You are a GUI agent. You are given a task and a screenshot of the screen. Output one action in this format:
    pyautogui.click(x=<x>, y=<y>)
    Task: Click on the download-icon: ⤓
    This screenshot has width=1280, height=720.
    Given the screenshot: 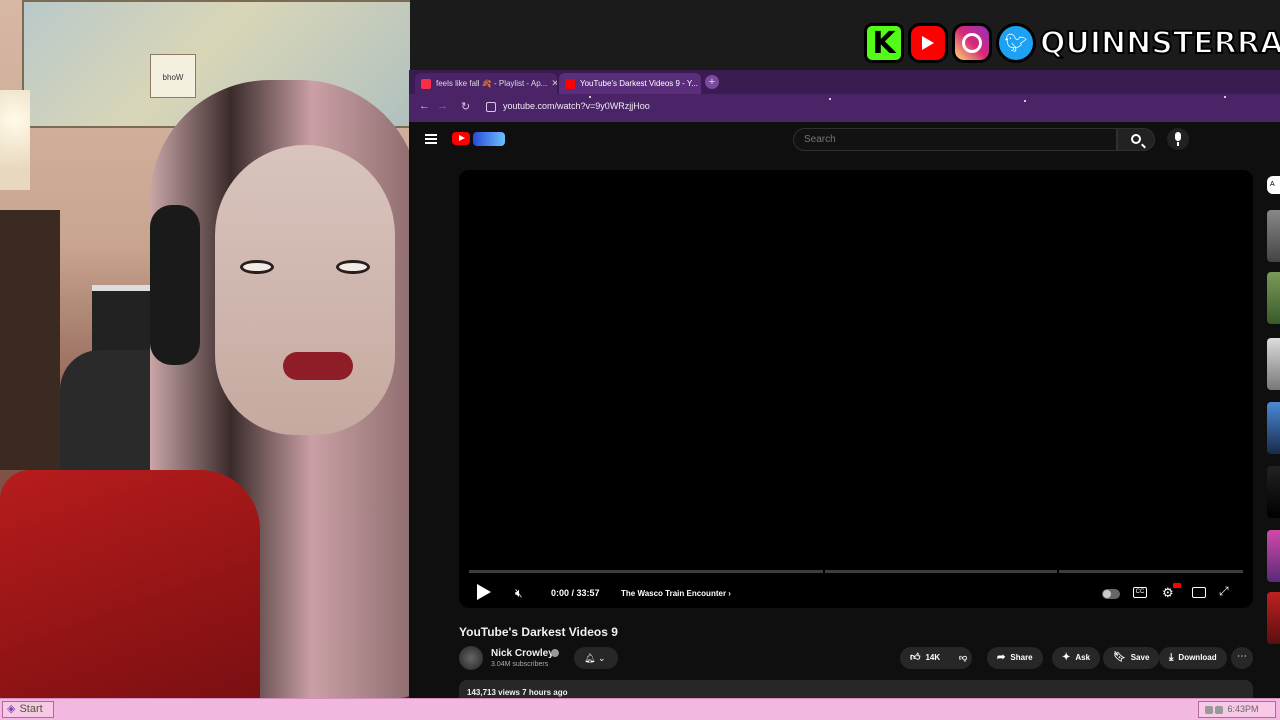 What is the action you would take?
    pyautogui.click(x=1171, y=657)
    